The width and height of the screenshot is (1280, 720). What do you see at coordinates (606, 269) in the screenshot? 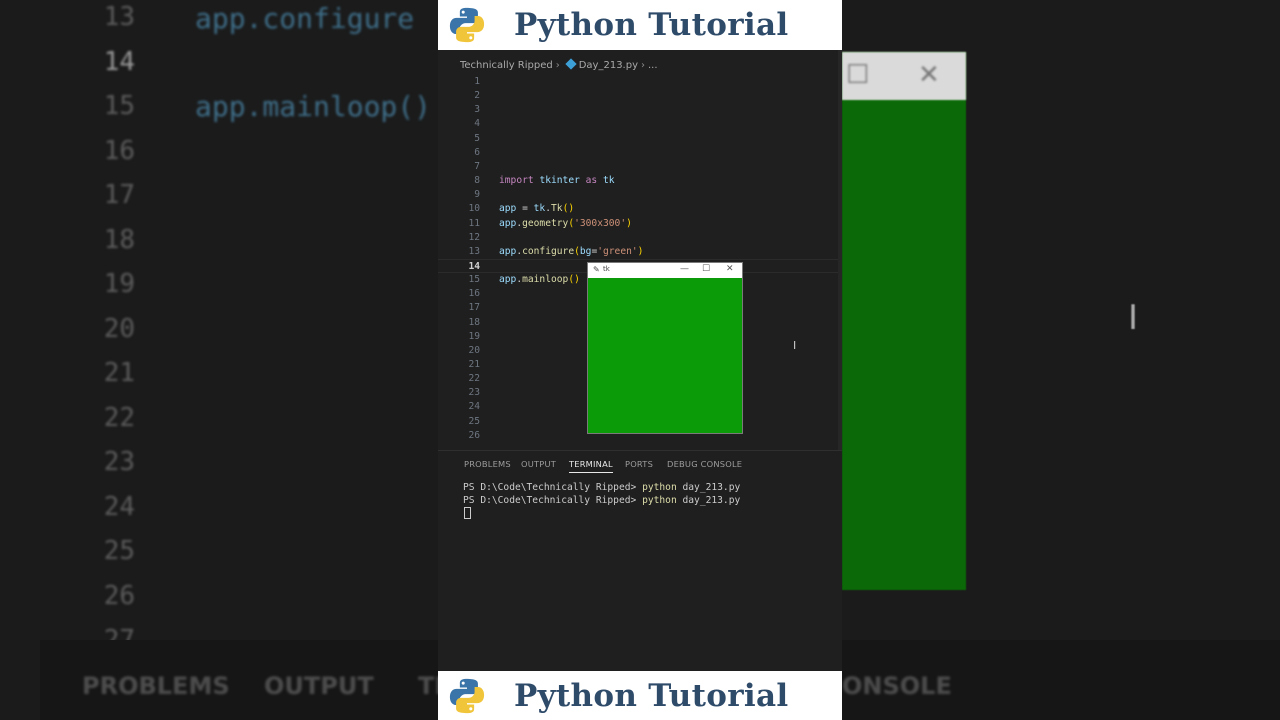
I see `tk-window-title: tk` at bounding box center [606, 269].